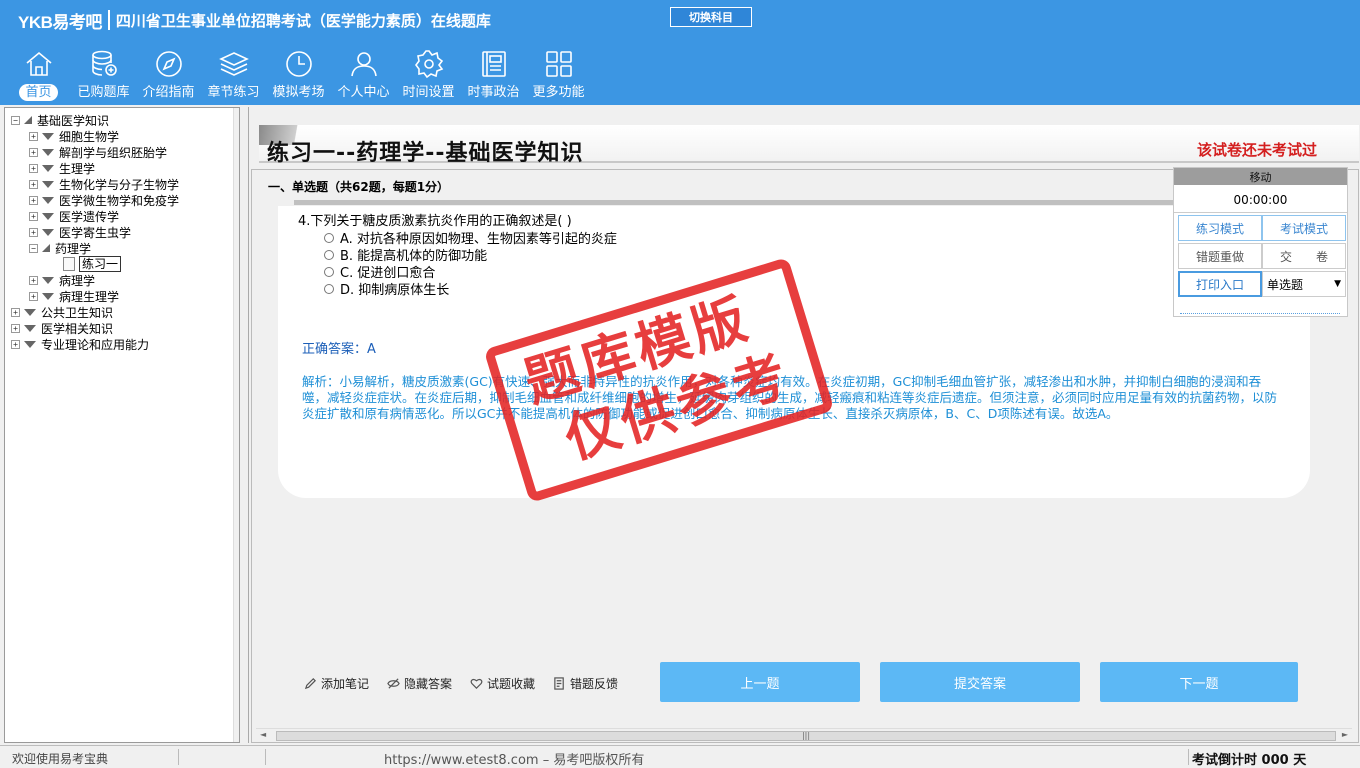 This screenshot has height=768, width=1360. What do you see at coordinates (339, 349) in the screenshot?
I see `correct-answer: 正确答案：A` at bounding box center [339, 349].